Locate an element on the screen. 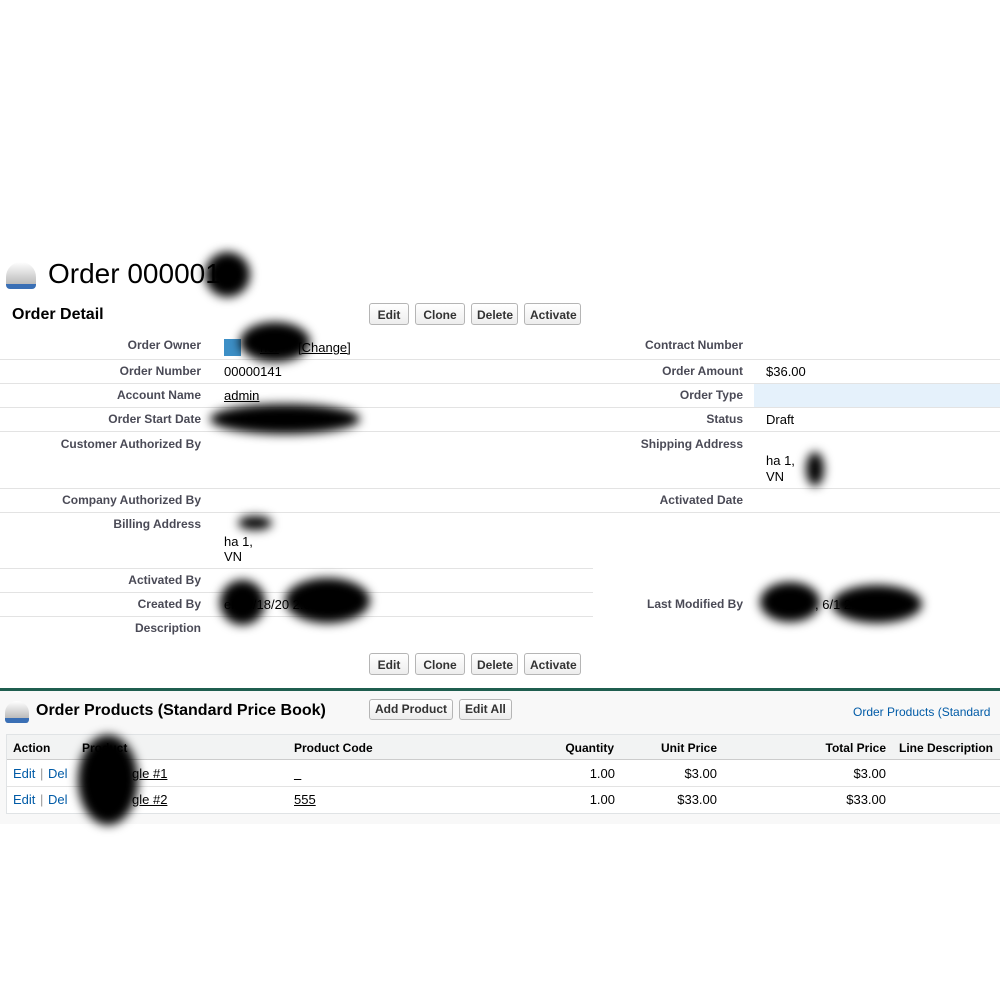 The width and height of the screenshot is (1000, 1000). order-bell-icon is located at coordinates (21, 275).